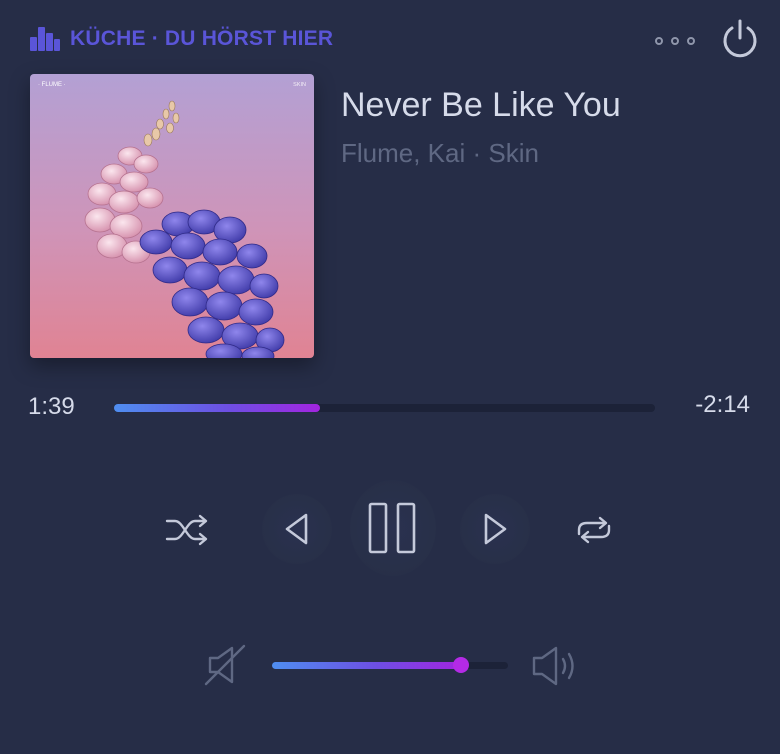  I want to click on speaker-muted-icon, so click(225, 665).